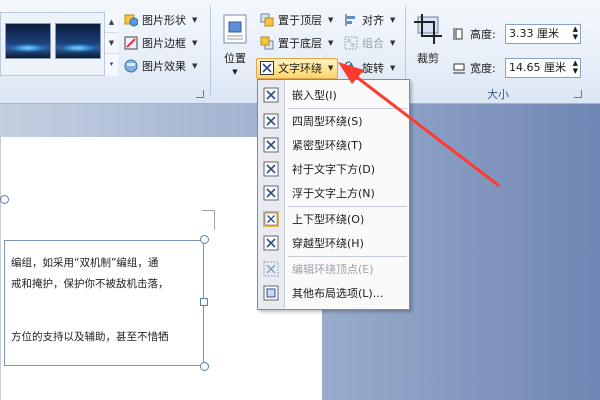 The image size is (600, 400). Describe the element at coordinates (333, 169) in the screenshot. I see `menu-item-behind-text: 衬于文字下方(D)` at that location.